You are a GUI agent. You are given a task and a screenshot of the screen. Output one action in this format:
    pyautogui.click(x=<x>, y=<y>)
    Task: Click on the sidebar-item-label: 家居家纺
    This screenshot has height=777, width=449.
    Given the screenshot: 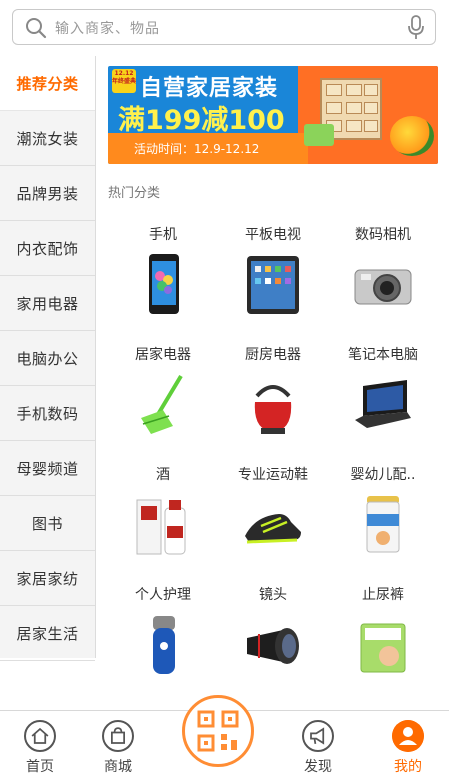 What is the action you would take?
    pyautogui.click(x=47, y=578)
    